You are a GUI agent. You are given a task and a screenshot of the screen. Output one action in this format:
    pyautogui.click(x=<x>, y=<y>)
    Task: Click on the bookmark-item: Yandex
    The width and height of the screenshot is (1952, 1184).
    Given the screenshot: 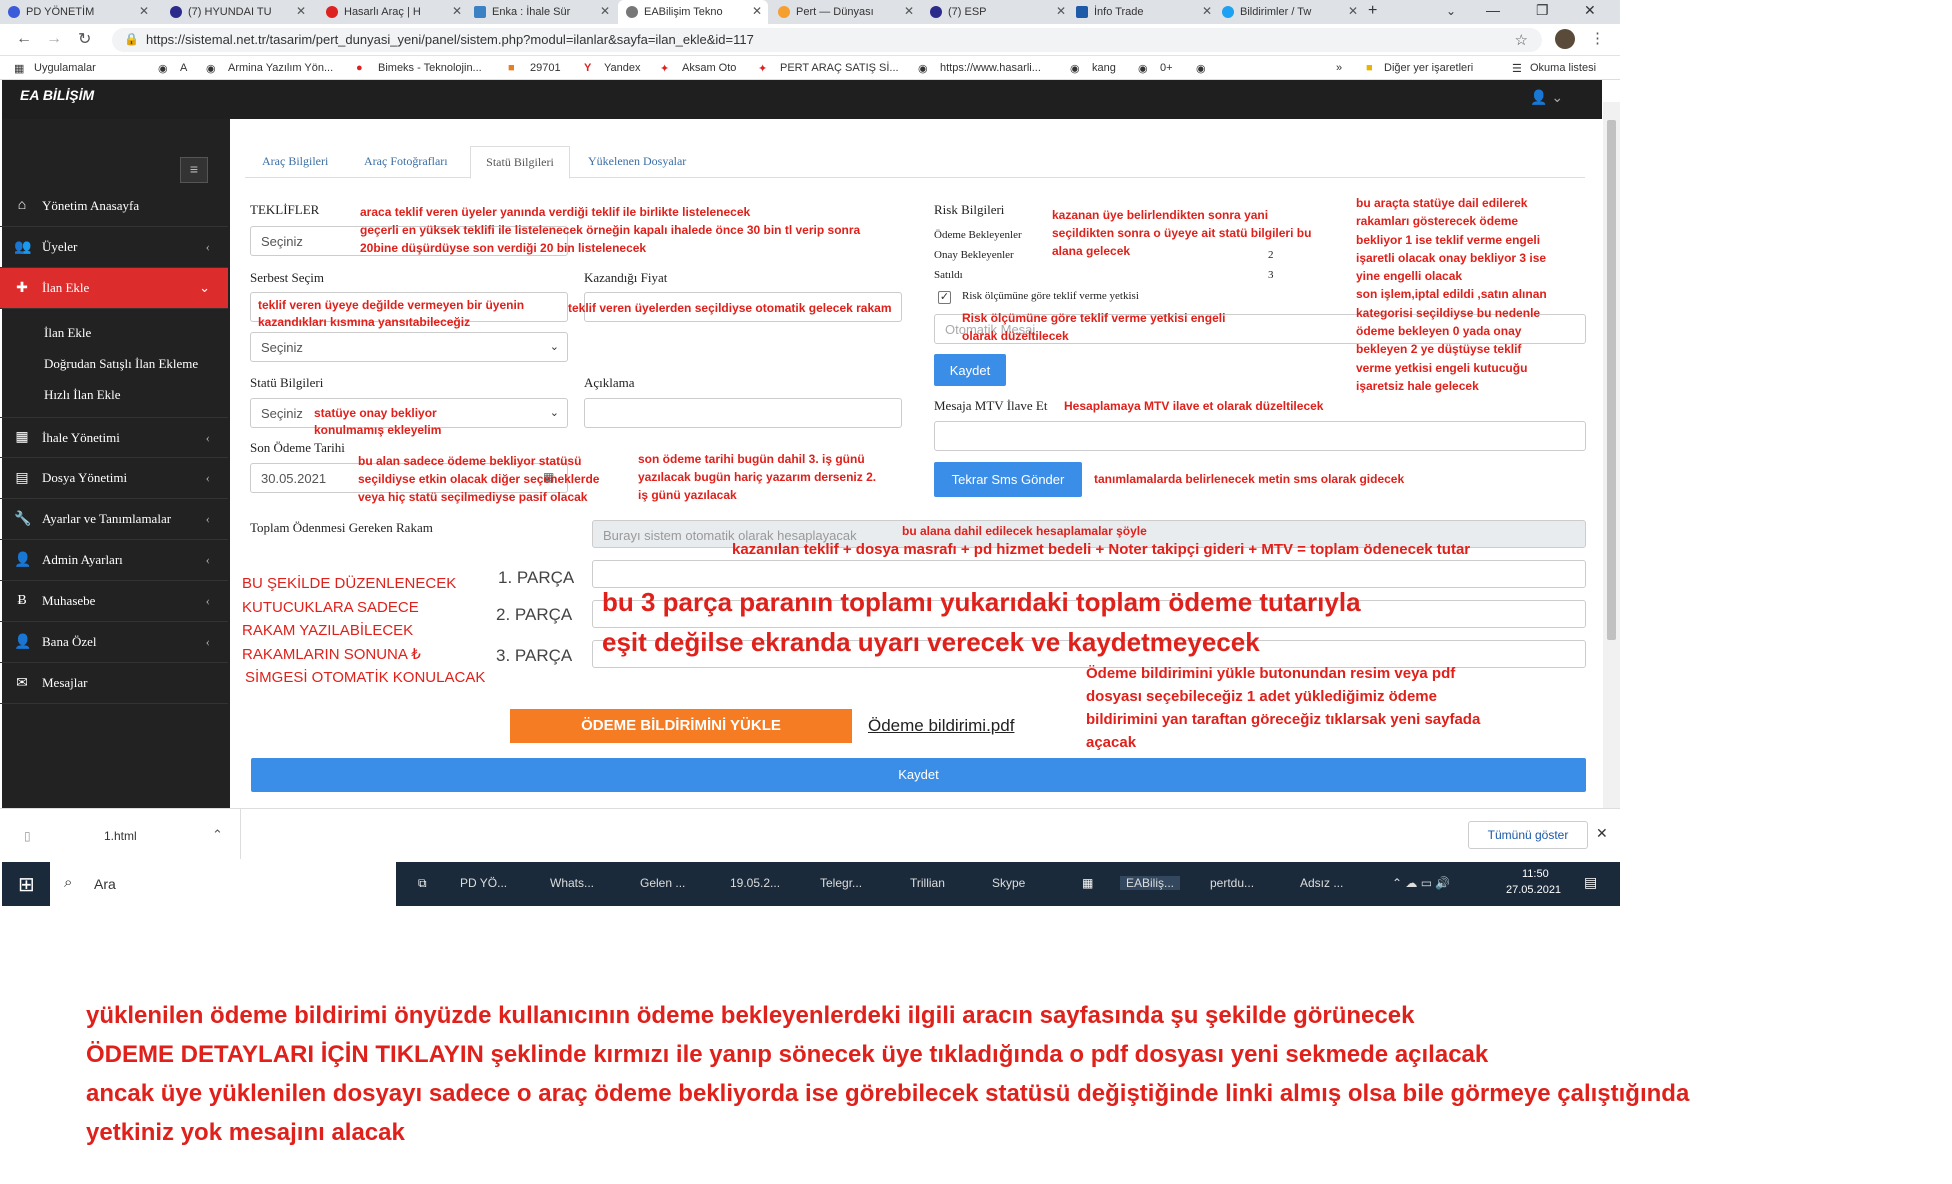 What is the action you would take?
    pyautogui.click(x=622, y=68)
    